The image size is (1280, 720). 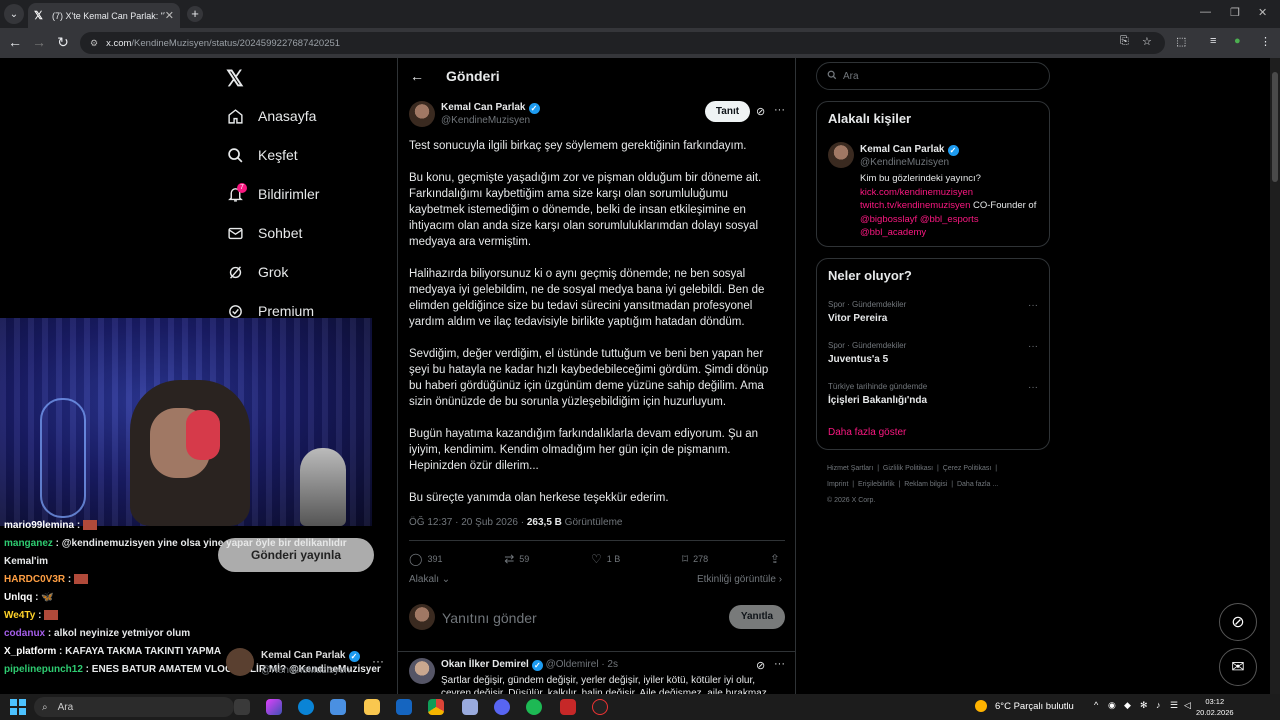 What do you see at coordinates (271, 116) in the screenshot?
I see `nav-home: Anasayfa` at bounding box center [271, 116].